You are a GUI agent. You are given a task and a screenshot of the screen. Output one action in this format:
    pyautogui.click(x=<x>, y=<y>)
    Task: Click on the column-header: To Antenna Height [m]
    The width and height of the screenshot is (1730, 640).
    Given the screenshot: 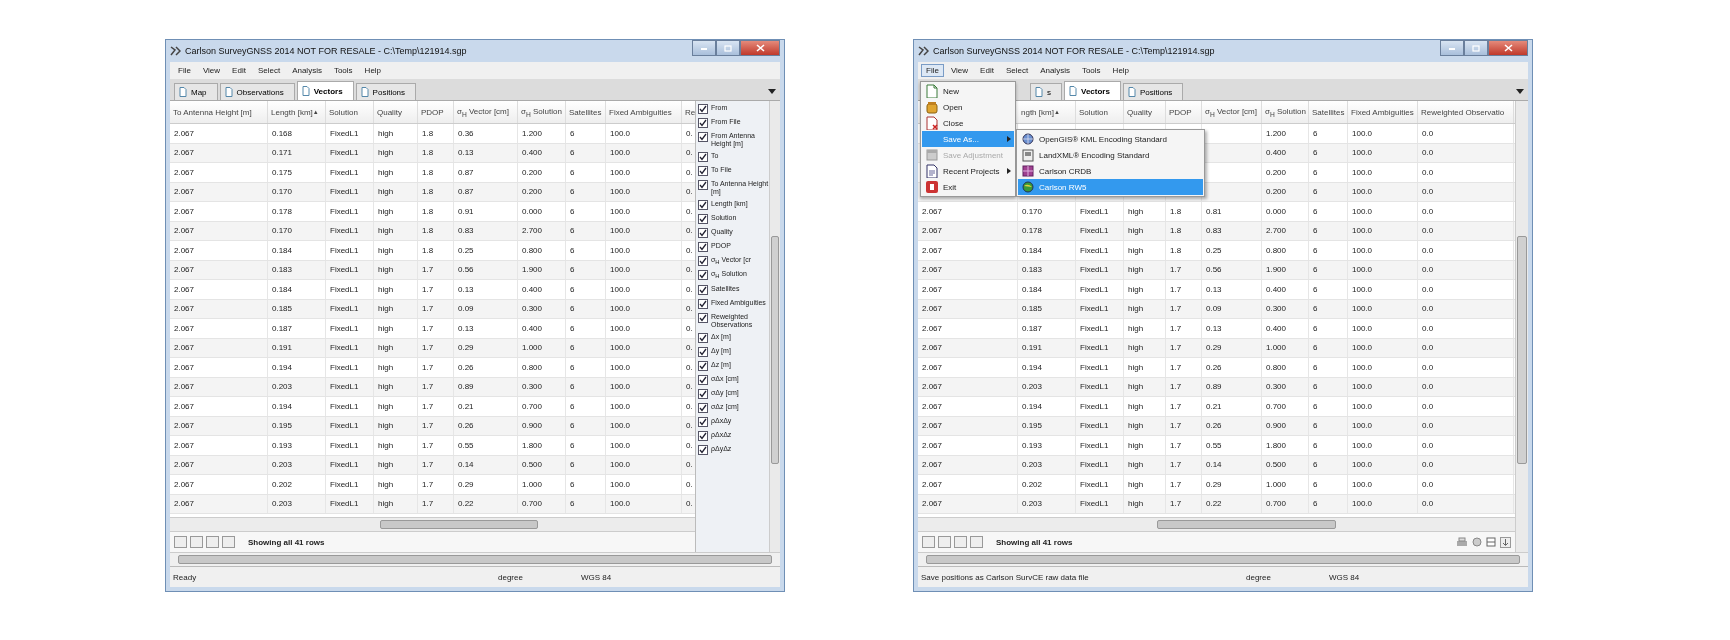 What is the action you would take?
    pyautogui.click(x=219, y=112)
    